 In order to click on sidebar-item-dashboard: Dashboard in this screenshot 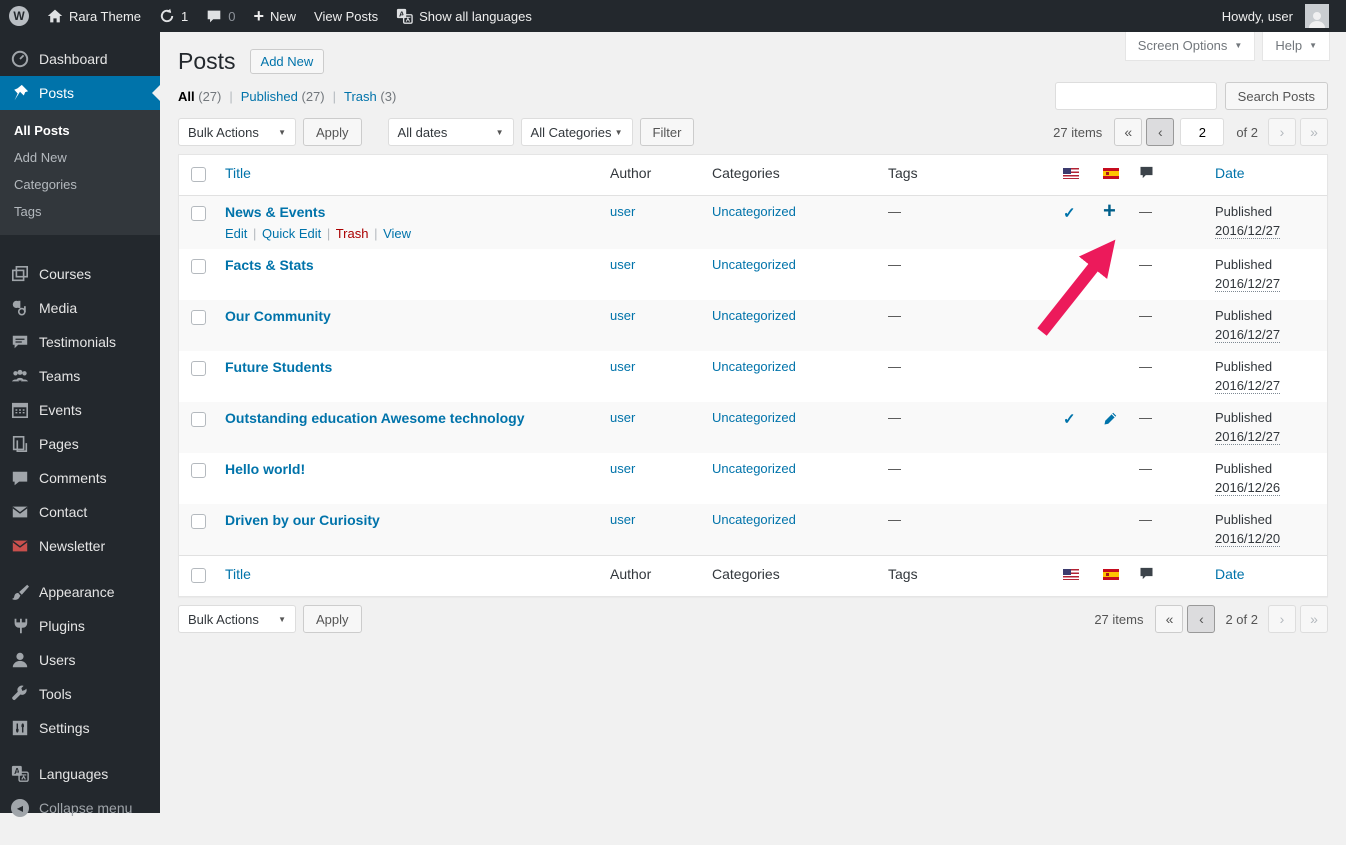, I will do `click(80, 59)`.